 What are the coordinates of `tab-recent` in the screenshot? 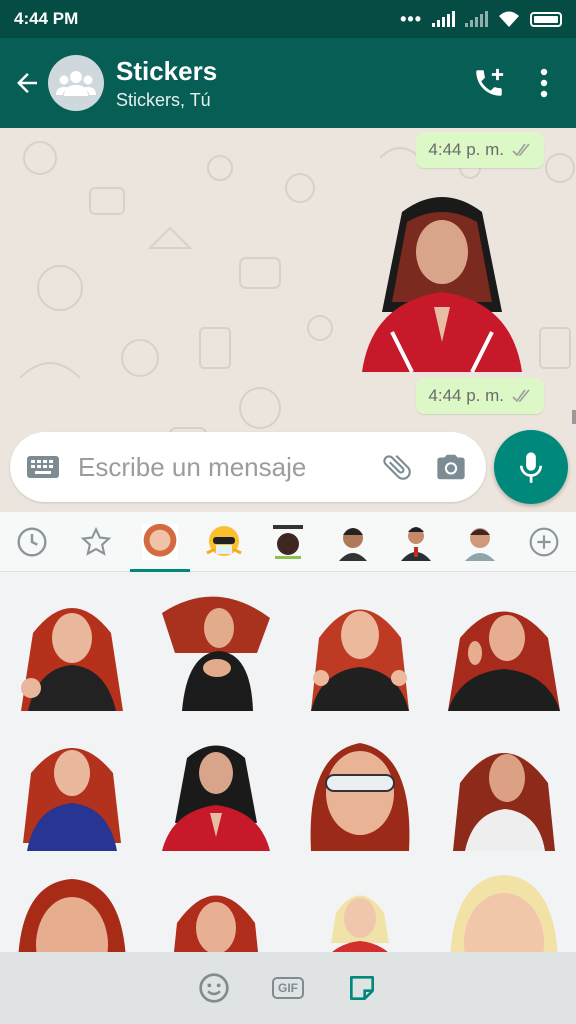 It's located at (32, 542).